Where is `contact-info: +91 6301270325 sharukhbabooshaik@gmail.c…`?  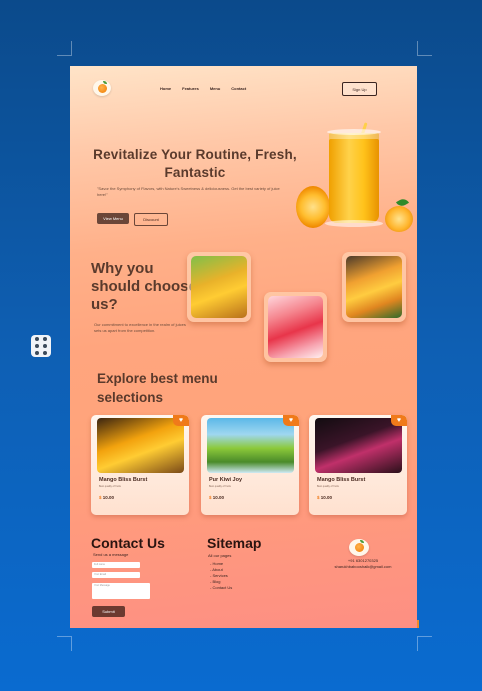 contact-info: +91 6301270325 sharukhbabooshaik@gmail.c… is located at coordinates (363, 564).